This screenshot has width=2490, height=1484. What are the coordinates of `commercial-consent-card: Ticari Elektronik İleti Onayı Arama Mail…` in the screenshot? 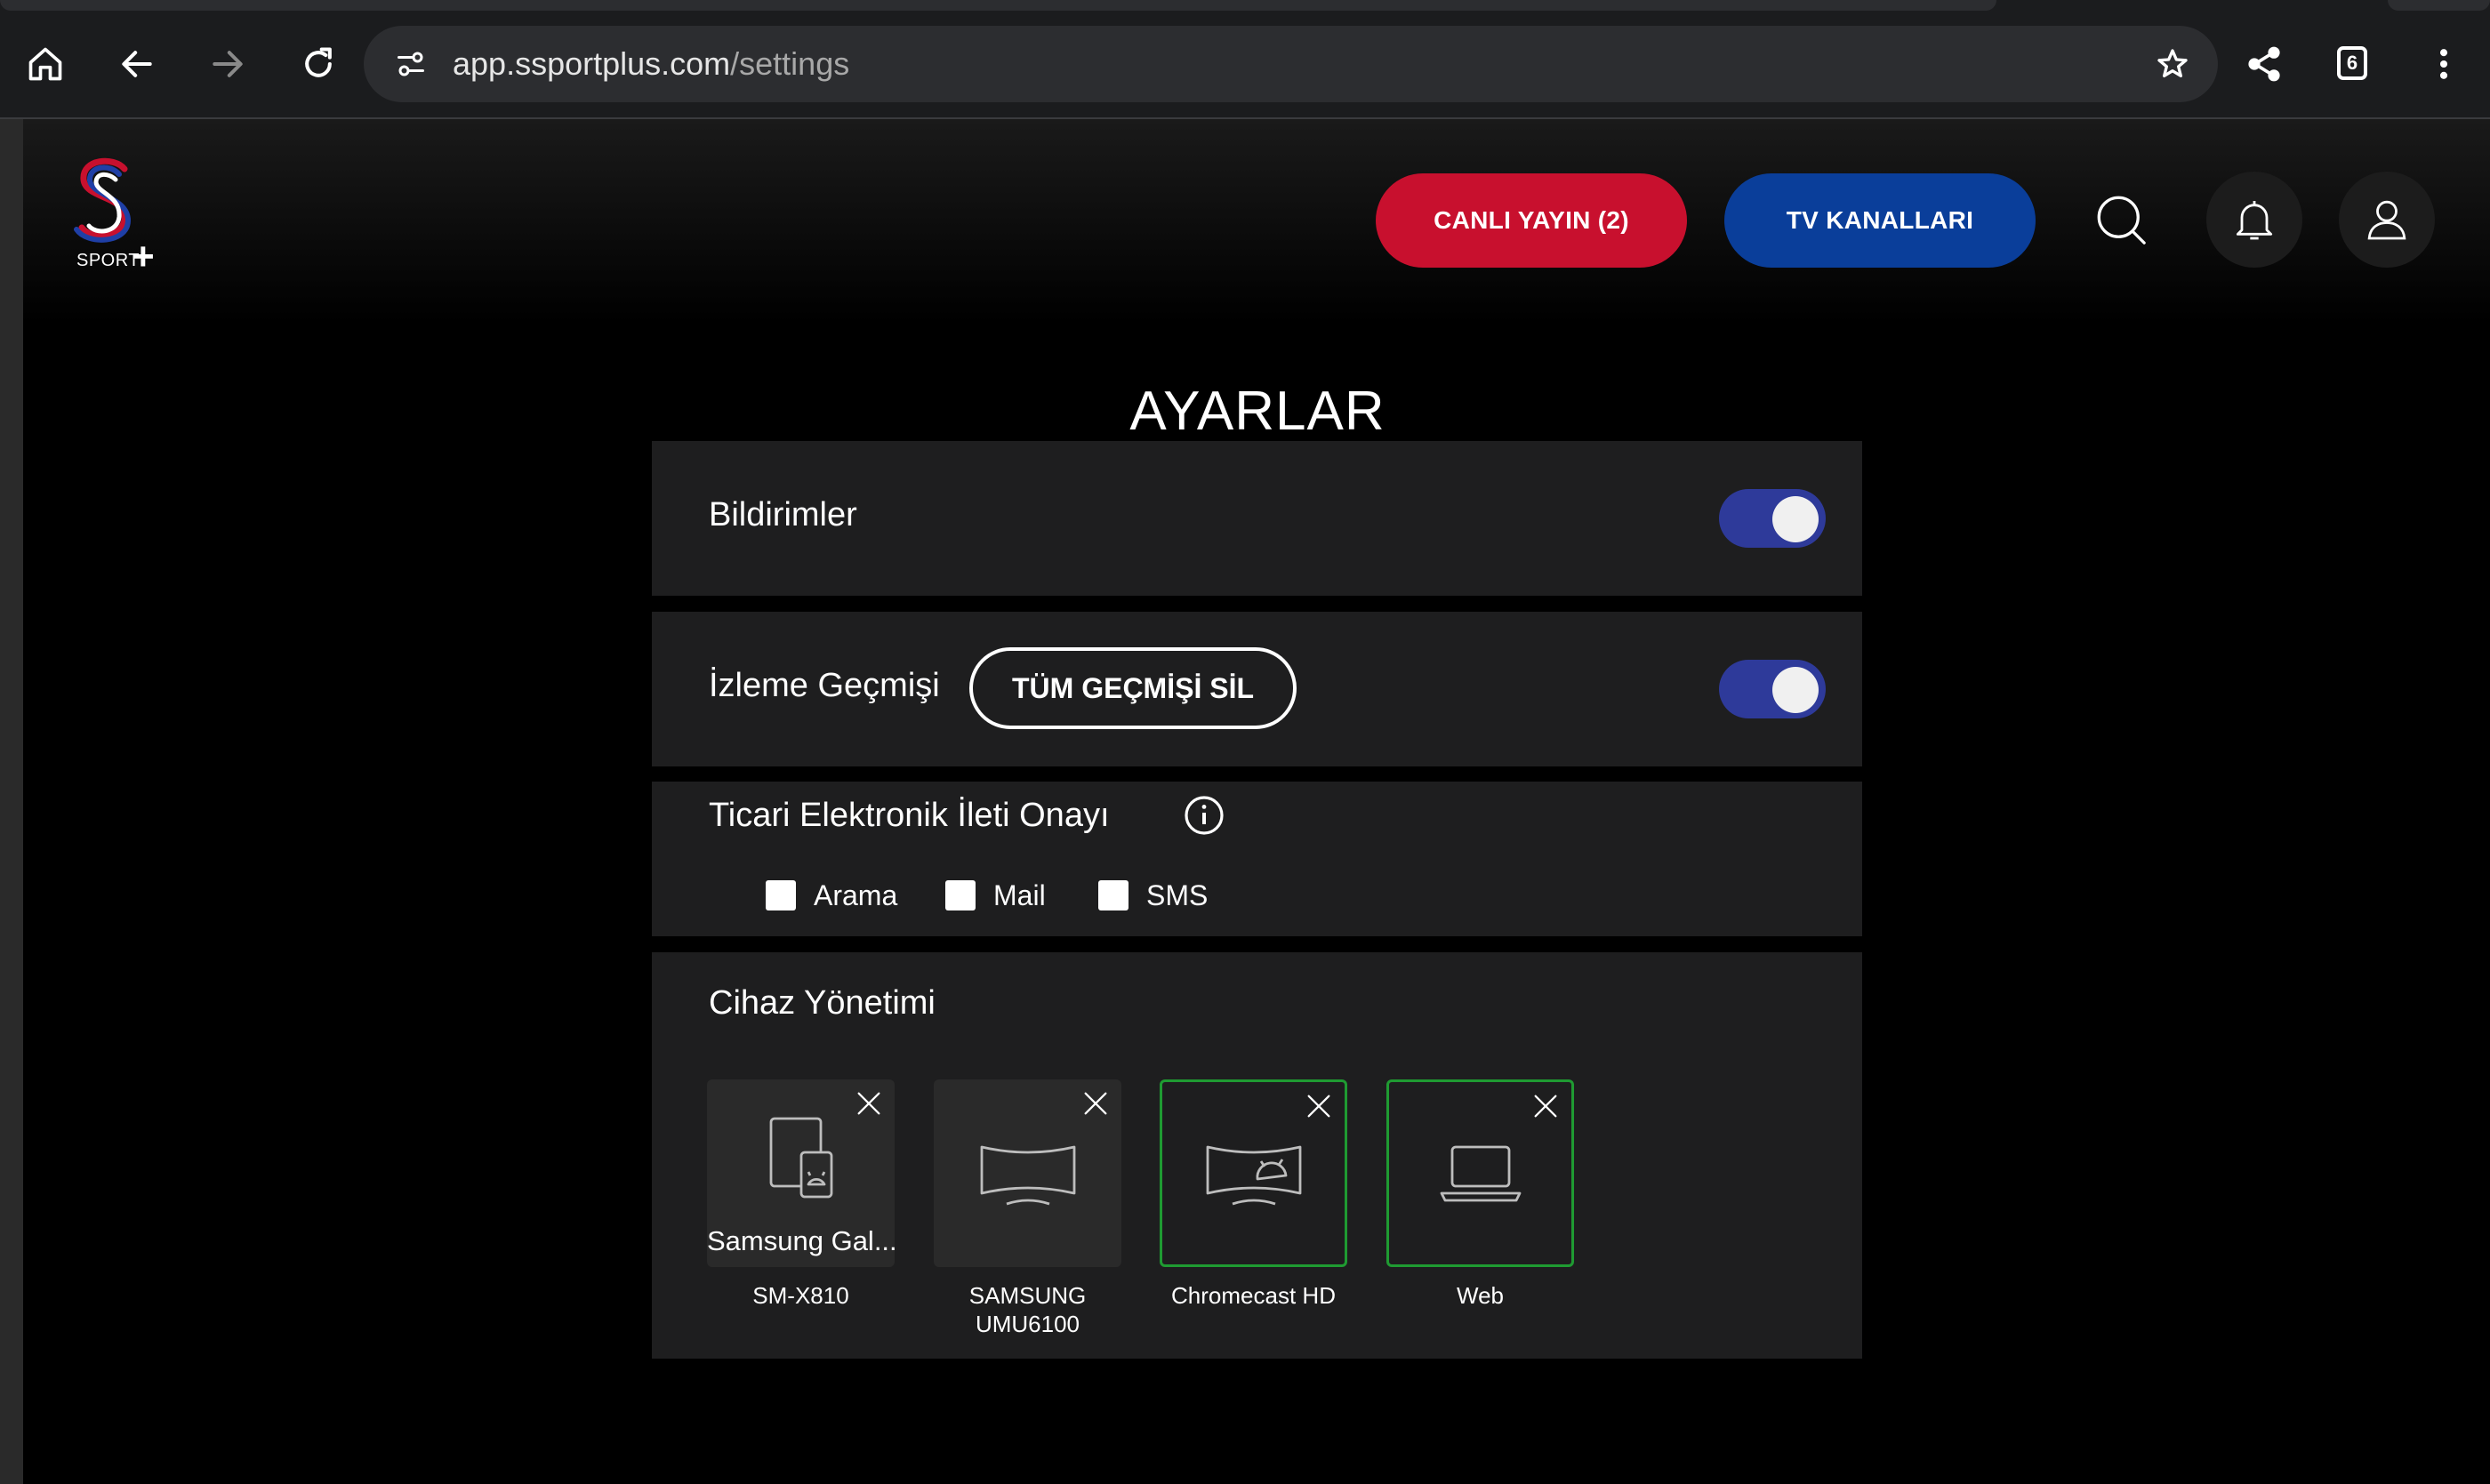 It's located at (1257, 859).